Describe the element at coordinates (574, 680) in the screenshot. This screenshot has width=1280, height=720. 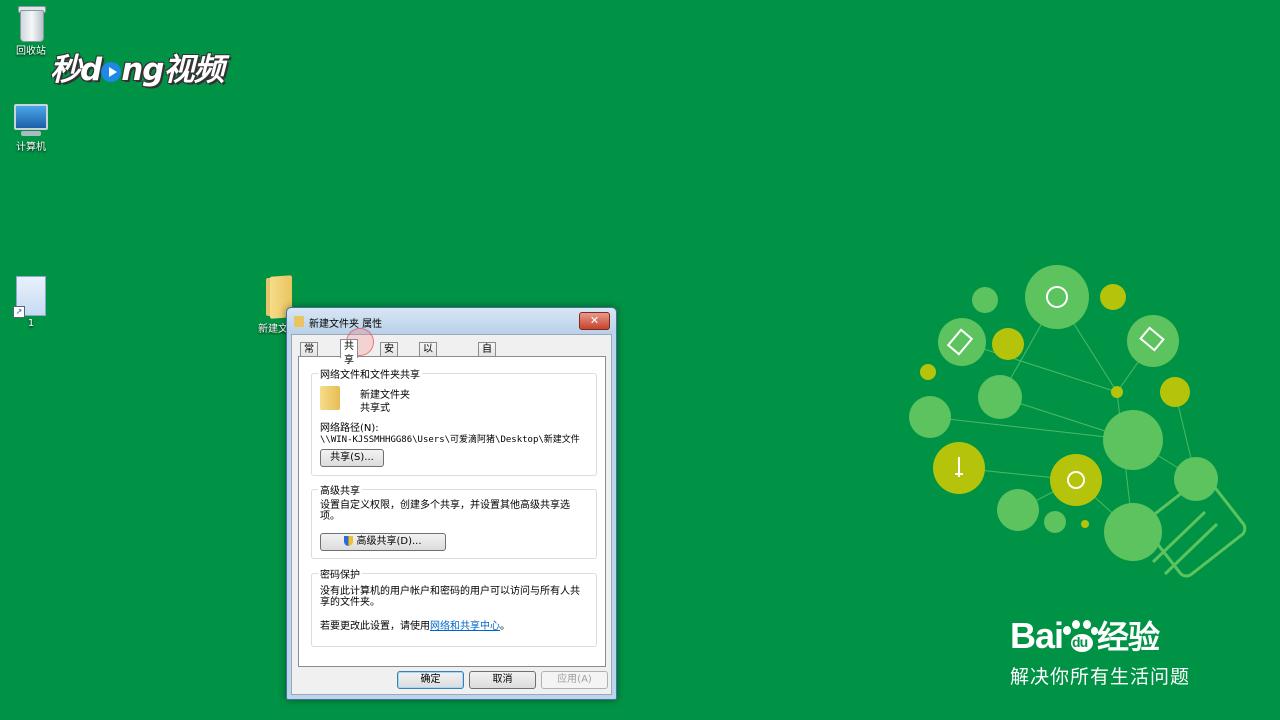
I see `apply-button: 应用(A)` at that location.